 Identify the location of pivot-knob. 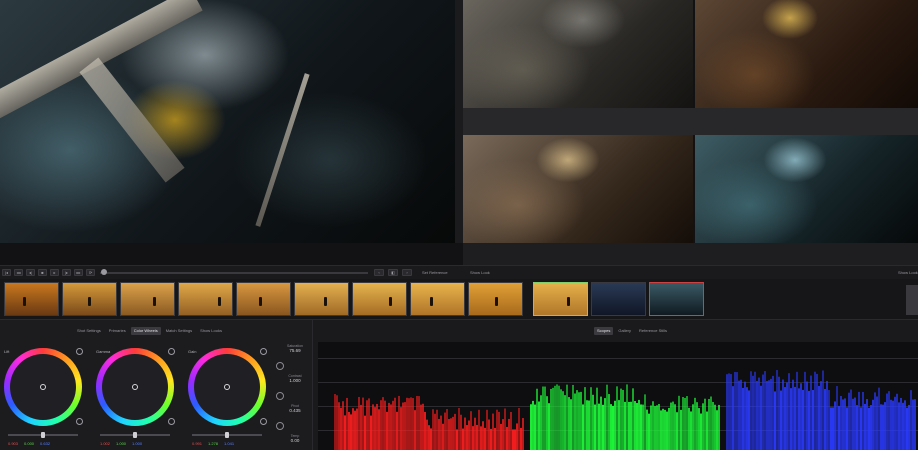
(280, 426).